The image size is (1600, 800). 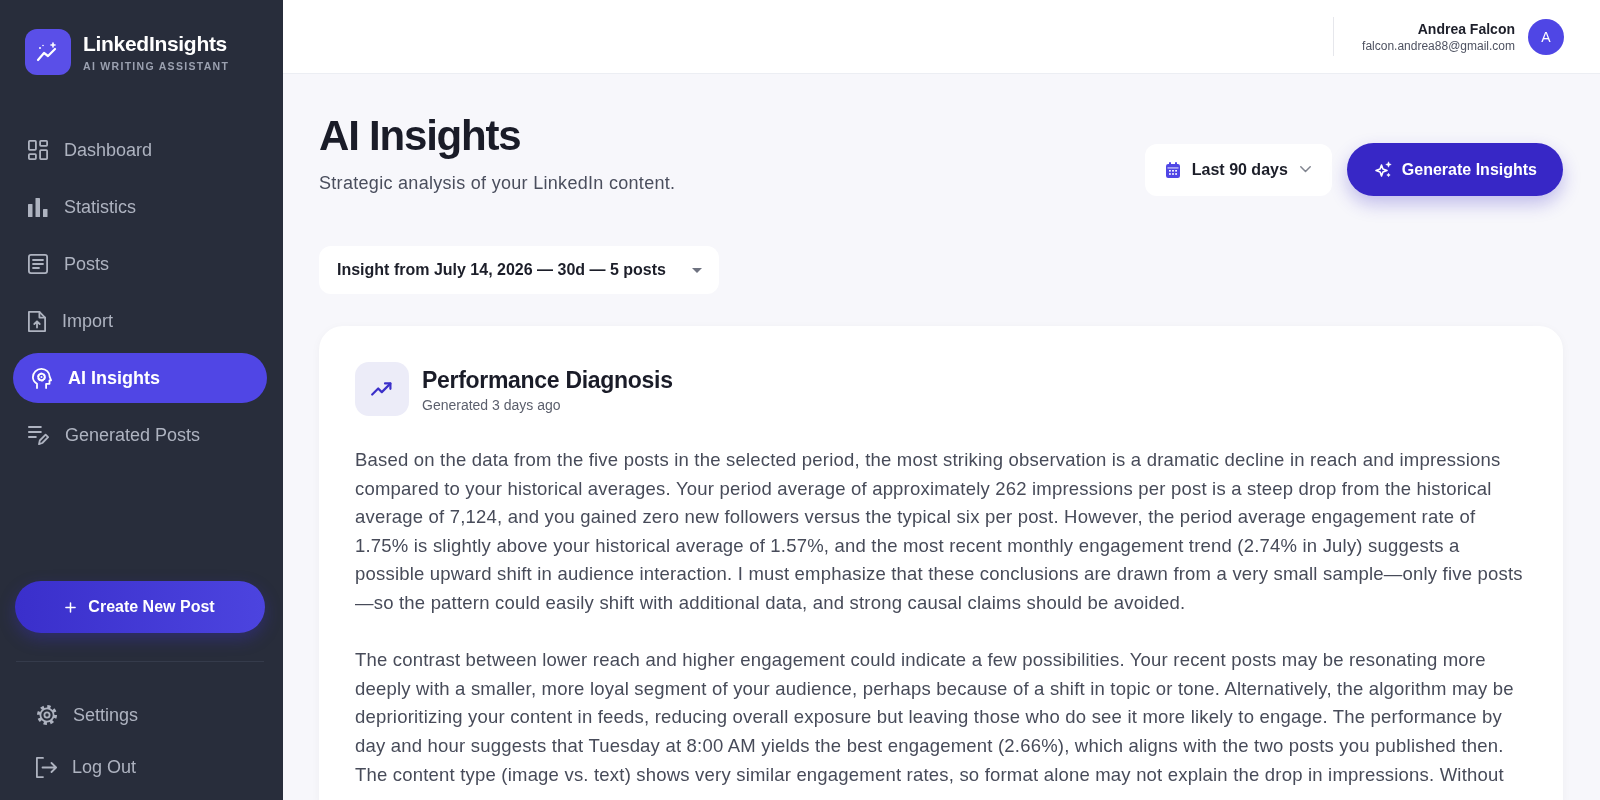 I want to click on nav-item: Generated Posts, so click(x=140, y=435).